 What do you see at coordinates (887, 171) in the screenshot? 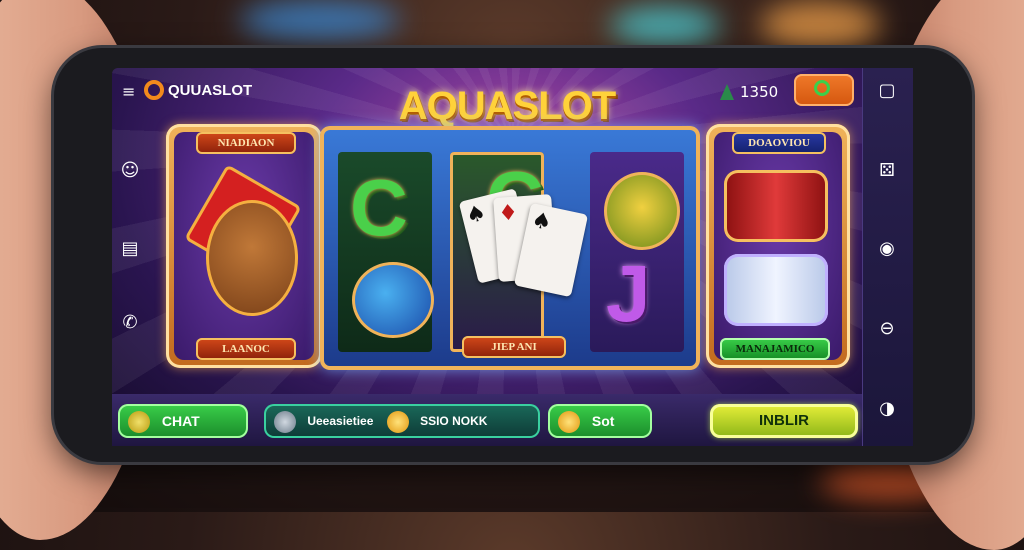
I see `dice-icon: ⚄` at bounding box center [887, 171].